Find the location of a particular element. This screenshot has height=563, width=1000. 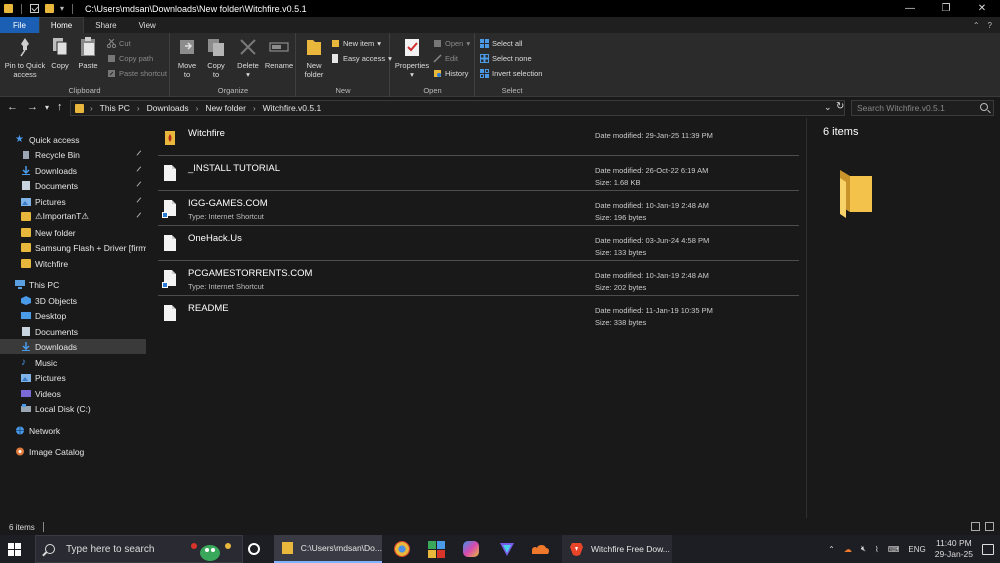

open-group-label: Open is located at coordinates (432, 90).